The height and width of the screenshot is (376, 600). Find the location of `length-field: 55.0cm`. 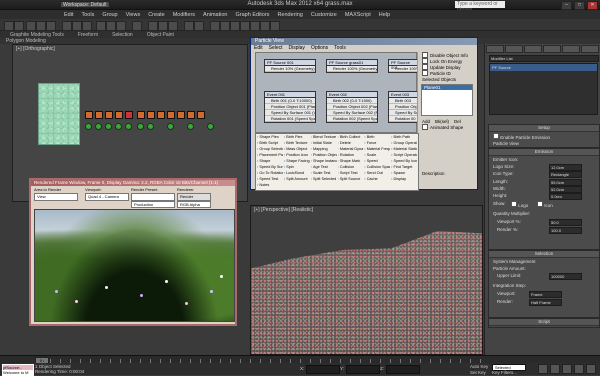

length-field: 55.0cm is located at coordinates (565, 182).